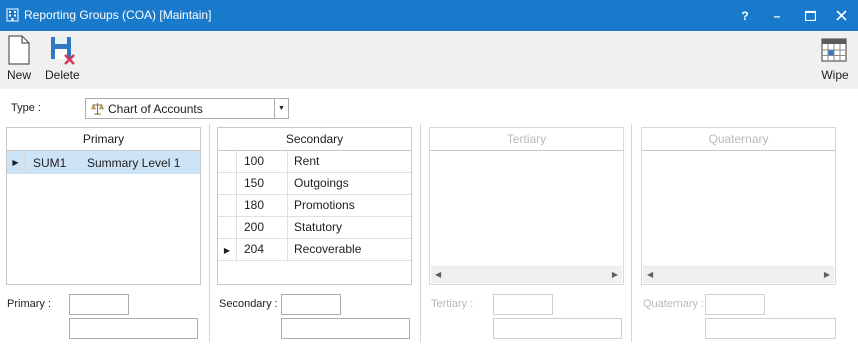 This screenshot has height=346, width=858. Describe the element at coordinates (97, 110) in the screenshot. I see `scales-icon` at that location.